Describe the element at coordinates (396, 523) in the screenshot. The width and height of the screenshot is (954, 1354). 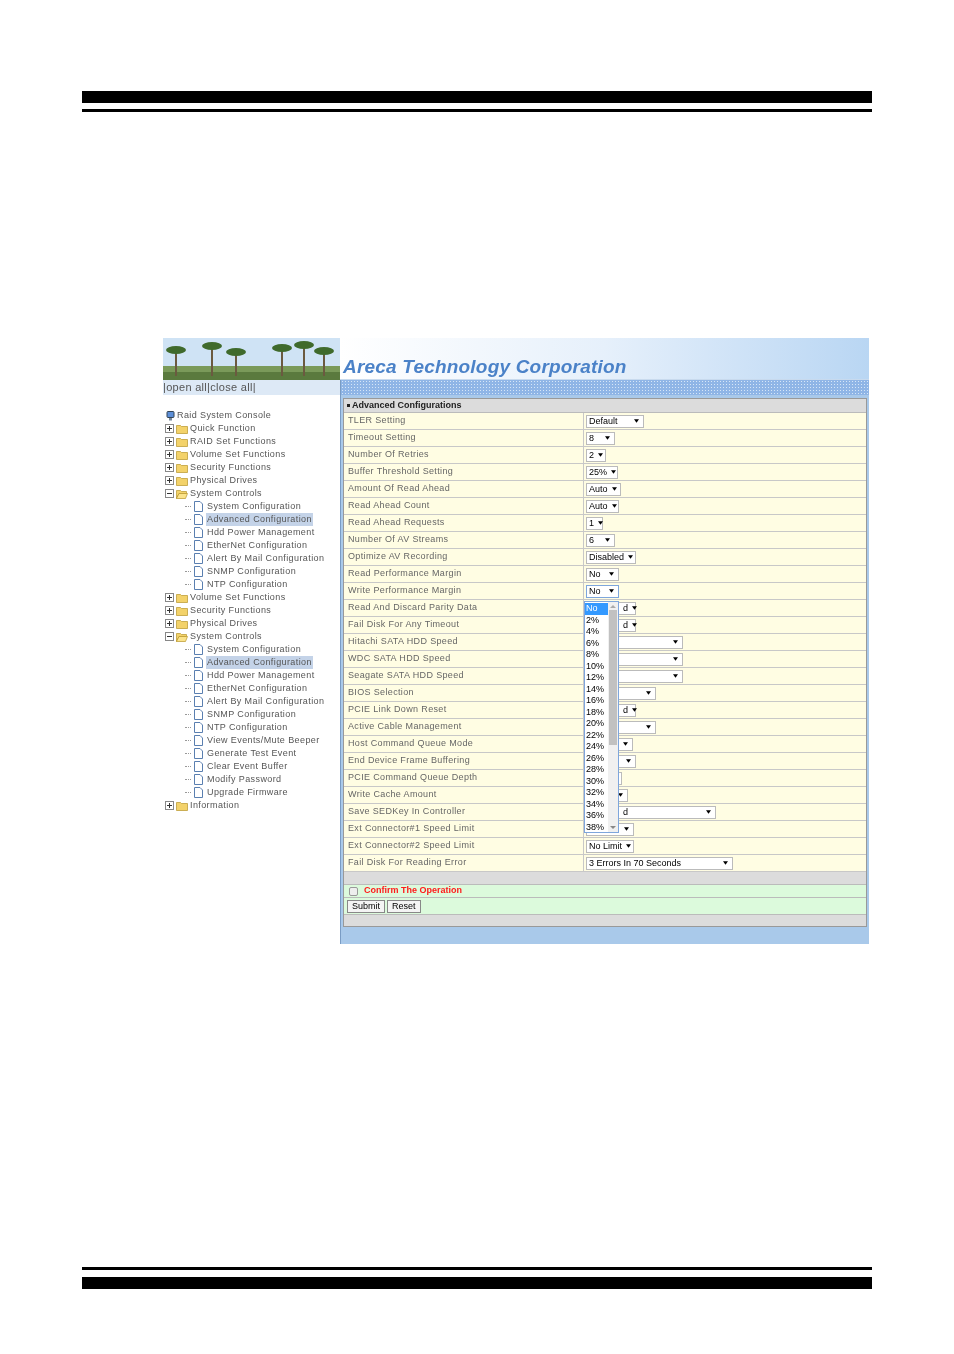
I see `field-label: Read Ahead Requests` at that location.